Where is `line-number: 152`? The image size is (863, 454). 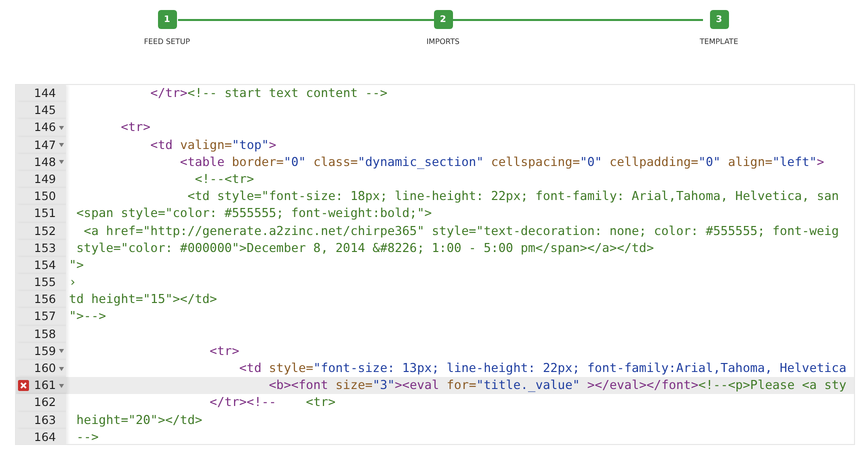
line-number: 152 is located at coordinates (45, 231).